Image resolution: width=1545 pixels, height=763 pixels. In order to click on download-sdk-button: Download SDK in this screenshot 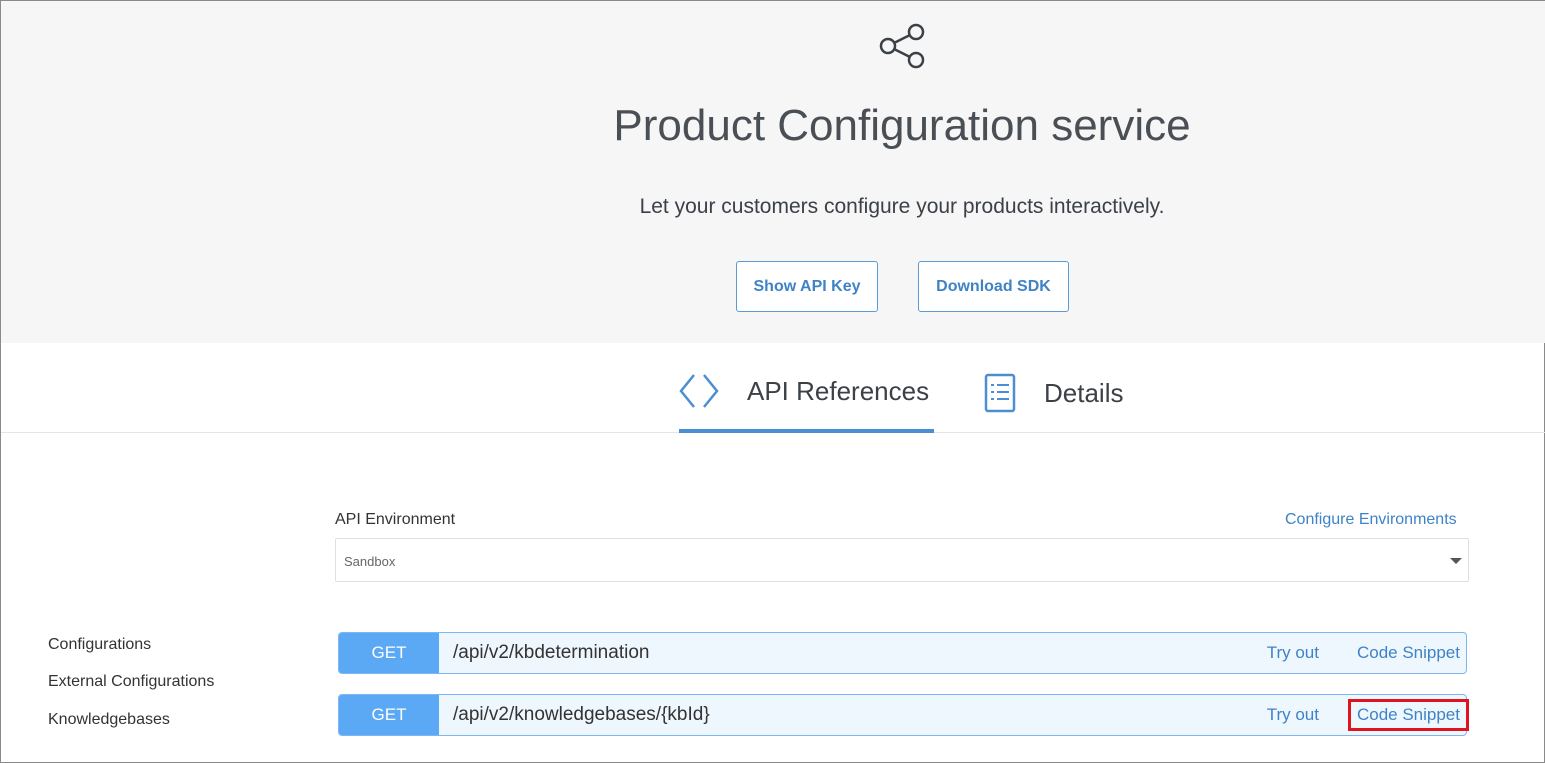, I will do `click(993, 286)`.